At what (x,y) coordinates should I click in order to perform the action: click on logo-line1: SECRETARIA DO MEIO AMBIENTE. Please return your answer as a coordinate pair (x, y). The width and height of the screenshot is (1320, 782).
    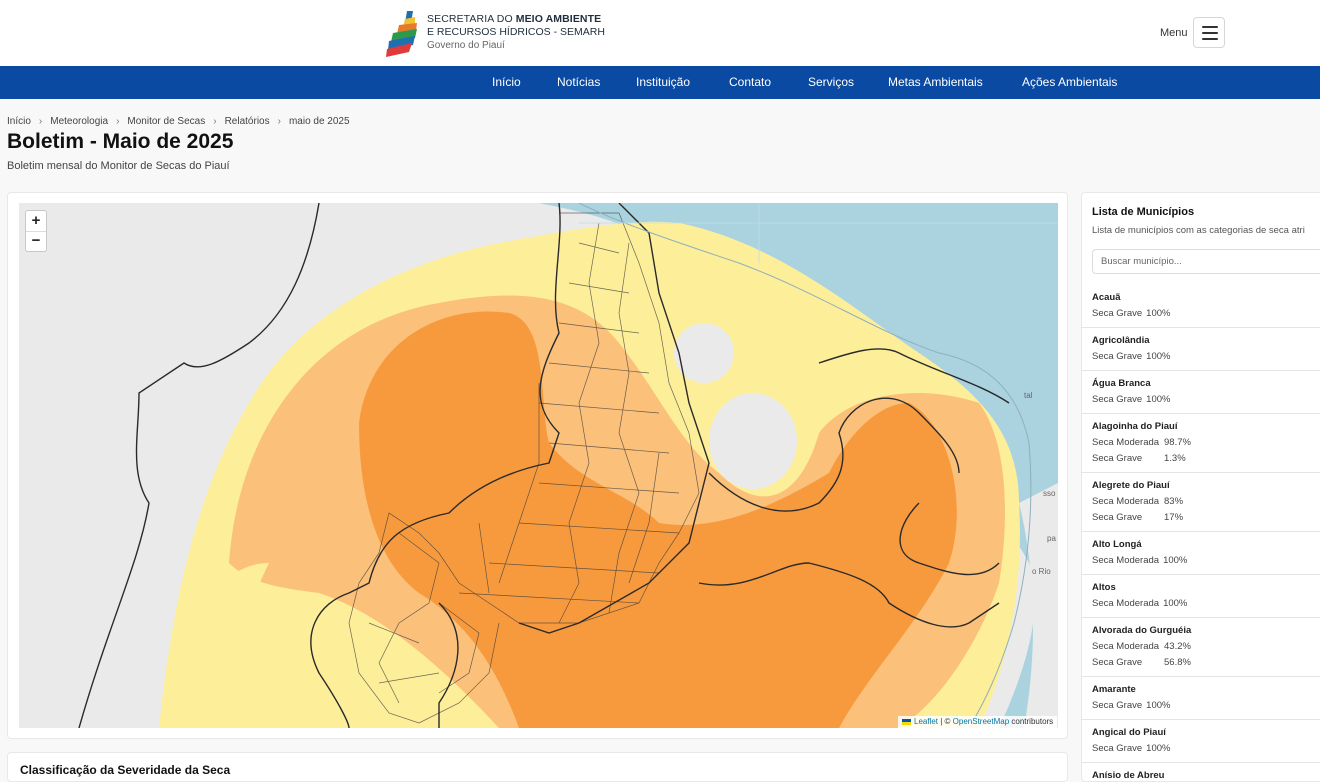
    Looking at the image, I should click on (514, 19).